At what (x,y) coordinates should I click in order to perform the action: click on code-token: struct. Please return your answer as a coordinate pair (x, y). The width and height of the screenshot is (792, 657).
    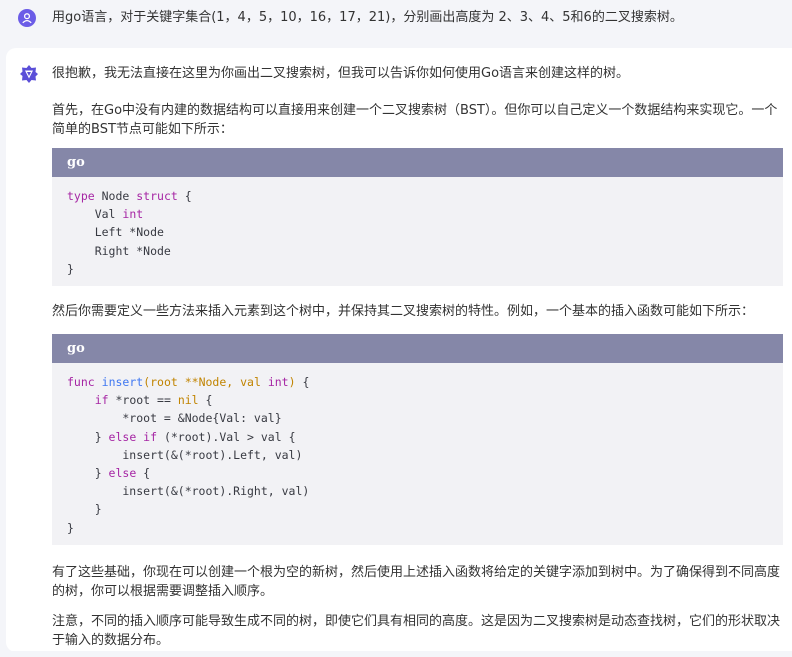
    Looking at the image, I should click on (157, 196).